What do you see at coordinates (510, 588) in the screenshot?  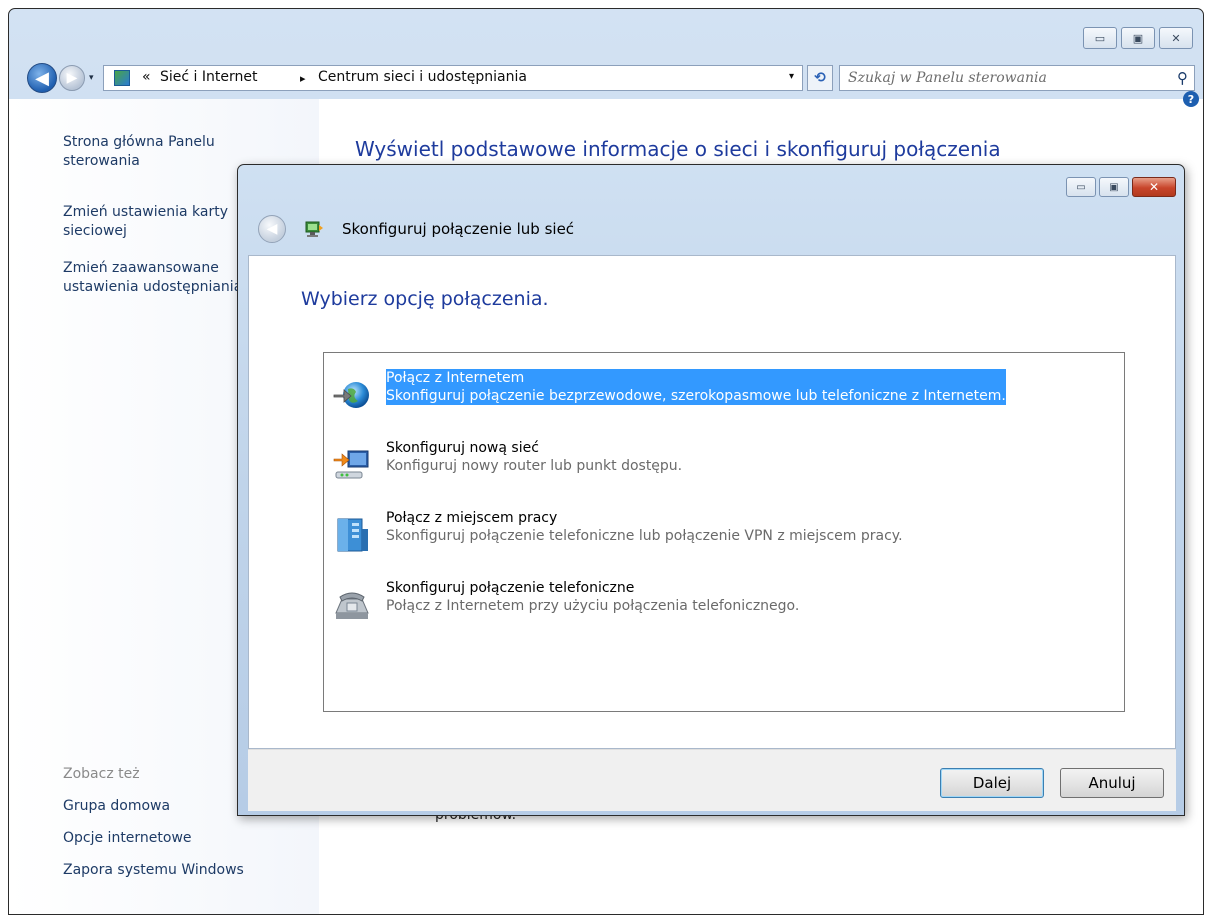 I see `option-title: Skonfiguruj połączenie telefoniczne` at bounding box center [510, 588].